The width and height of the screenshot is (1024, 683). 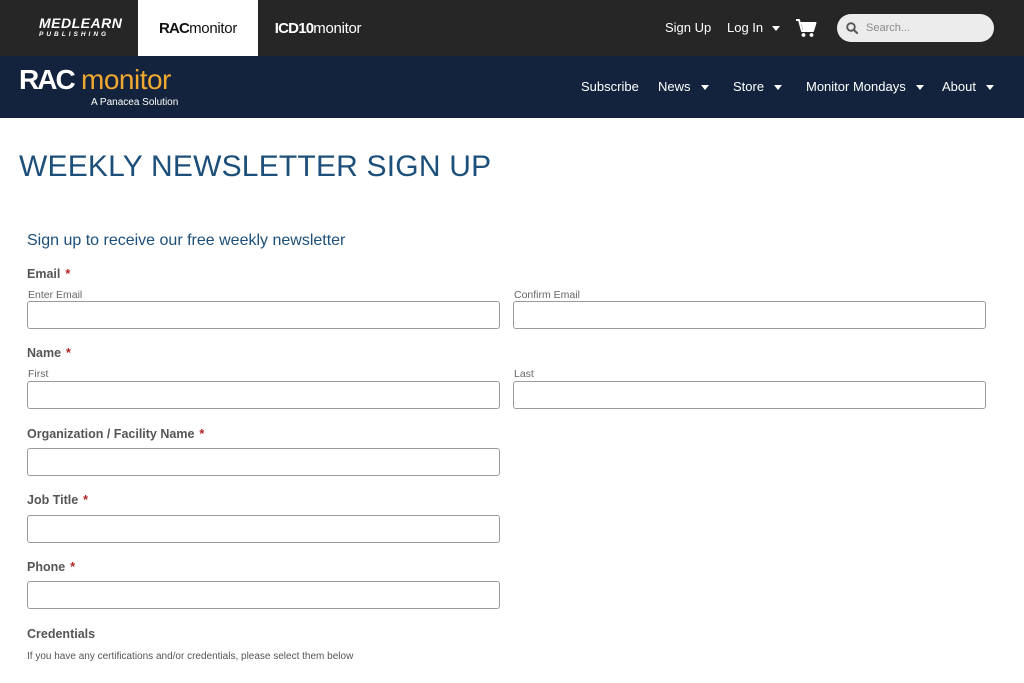 What do you see at coordinates (44, 274) in the screenshot?
I see `email-label-text: Email` at bounding box center [44, 274].